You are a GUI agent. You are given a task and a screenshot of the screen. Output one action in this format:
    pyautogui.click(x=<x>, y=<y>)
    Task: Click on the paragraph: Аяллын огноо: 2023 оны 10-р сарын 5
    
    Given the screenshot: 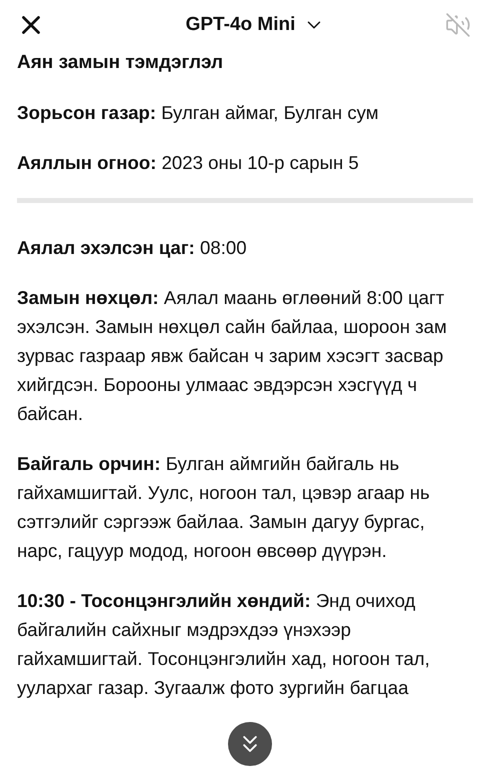 What is the action you would take?
    pyautogui.click(x=188, y=163)
    